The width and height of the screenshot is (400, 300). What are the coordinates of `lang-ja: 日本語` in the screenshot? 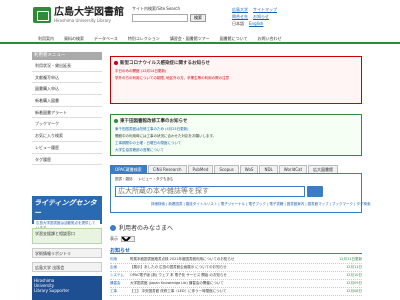 It's located at (238, 24).